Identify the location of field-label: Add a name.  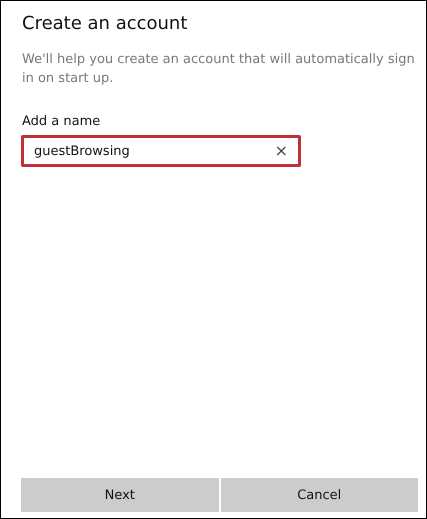
(62, 121).